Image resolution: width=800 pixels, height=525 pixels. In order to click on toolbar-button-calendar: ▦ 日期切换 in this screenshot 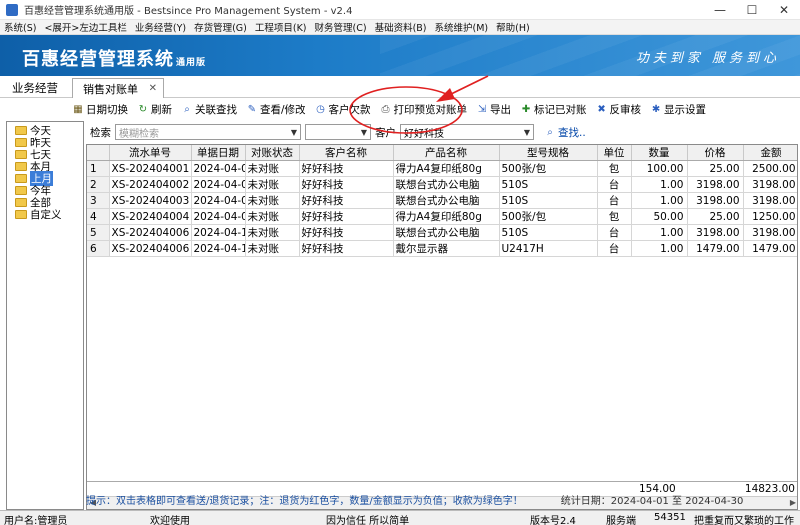, I will do `click(100, 109)`.